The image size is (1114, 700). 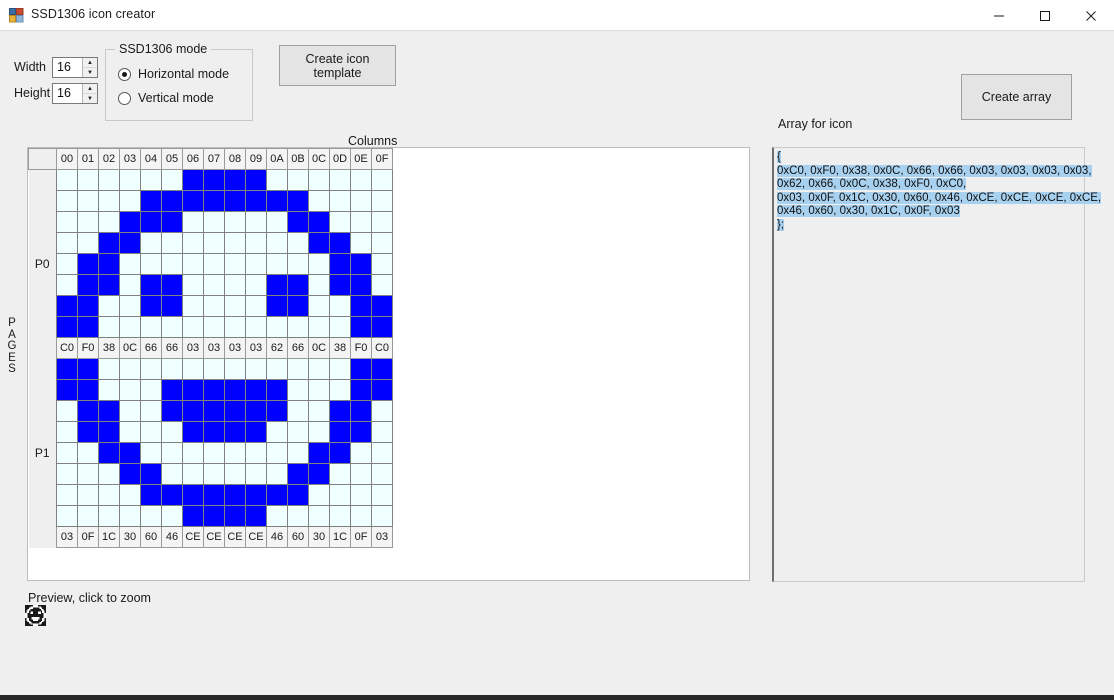 I want to click on minimize-button, so click(x=999, y=15).